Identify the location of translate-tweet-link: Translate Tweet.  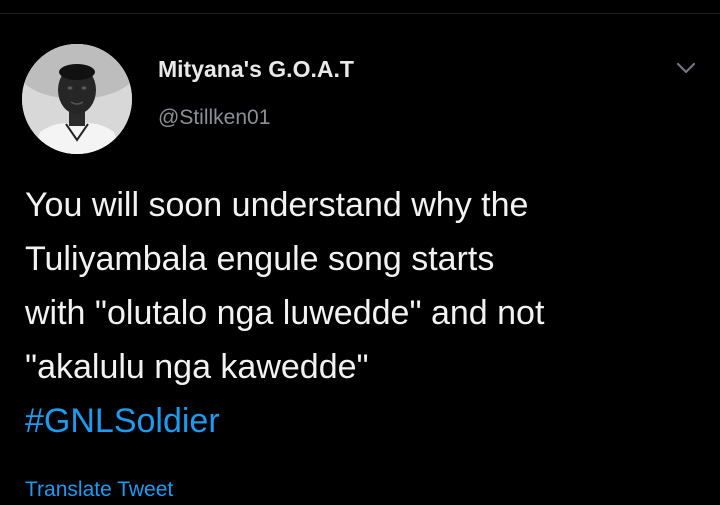
(99, 490).